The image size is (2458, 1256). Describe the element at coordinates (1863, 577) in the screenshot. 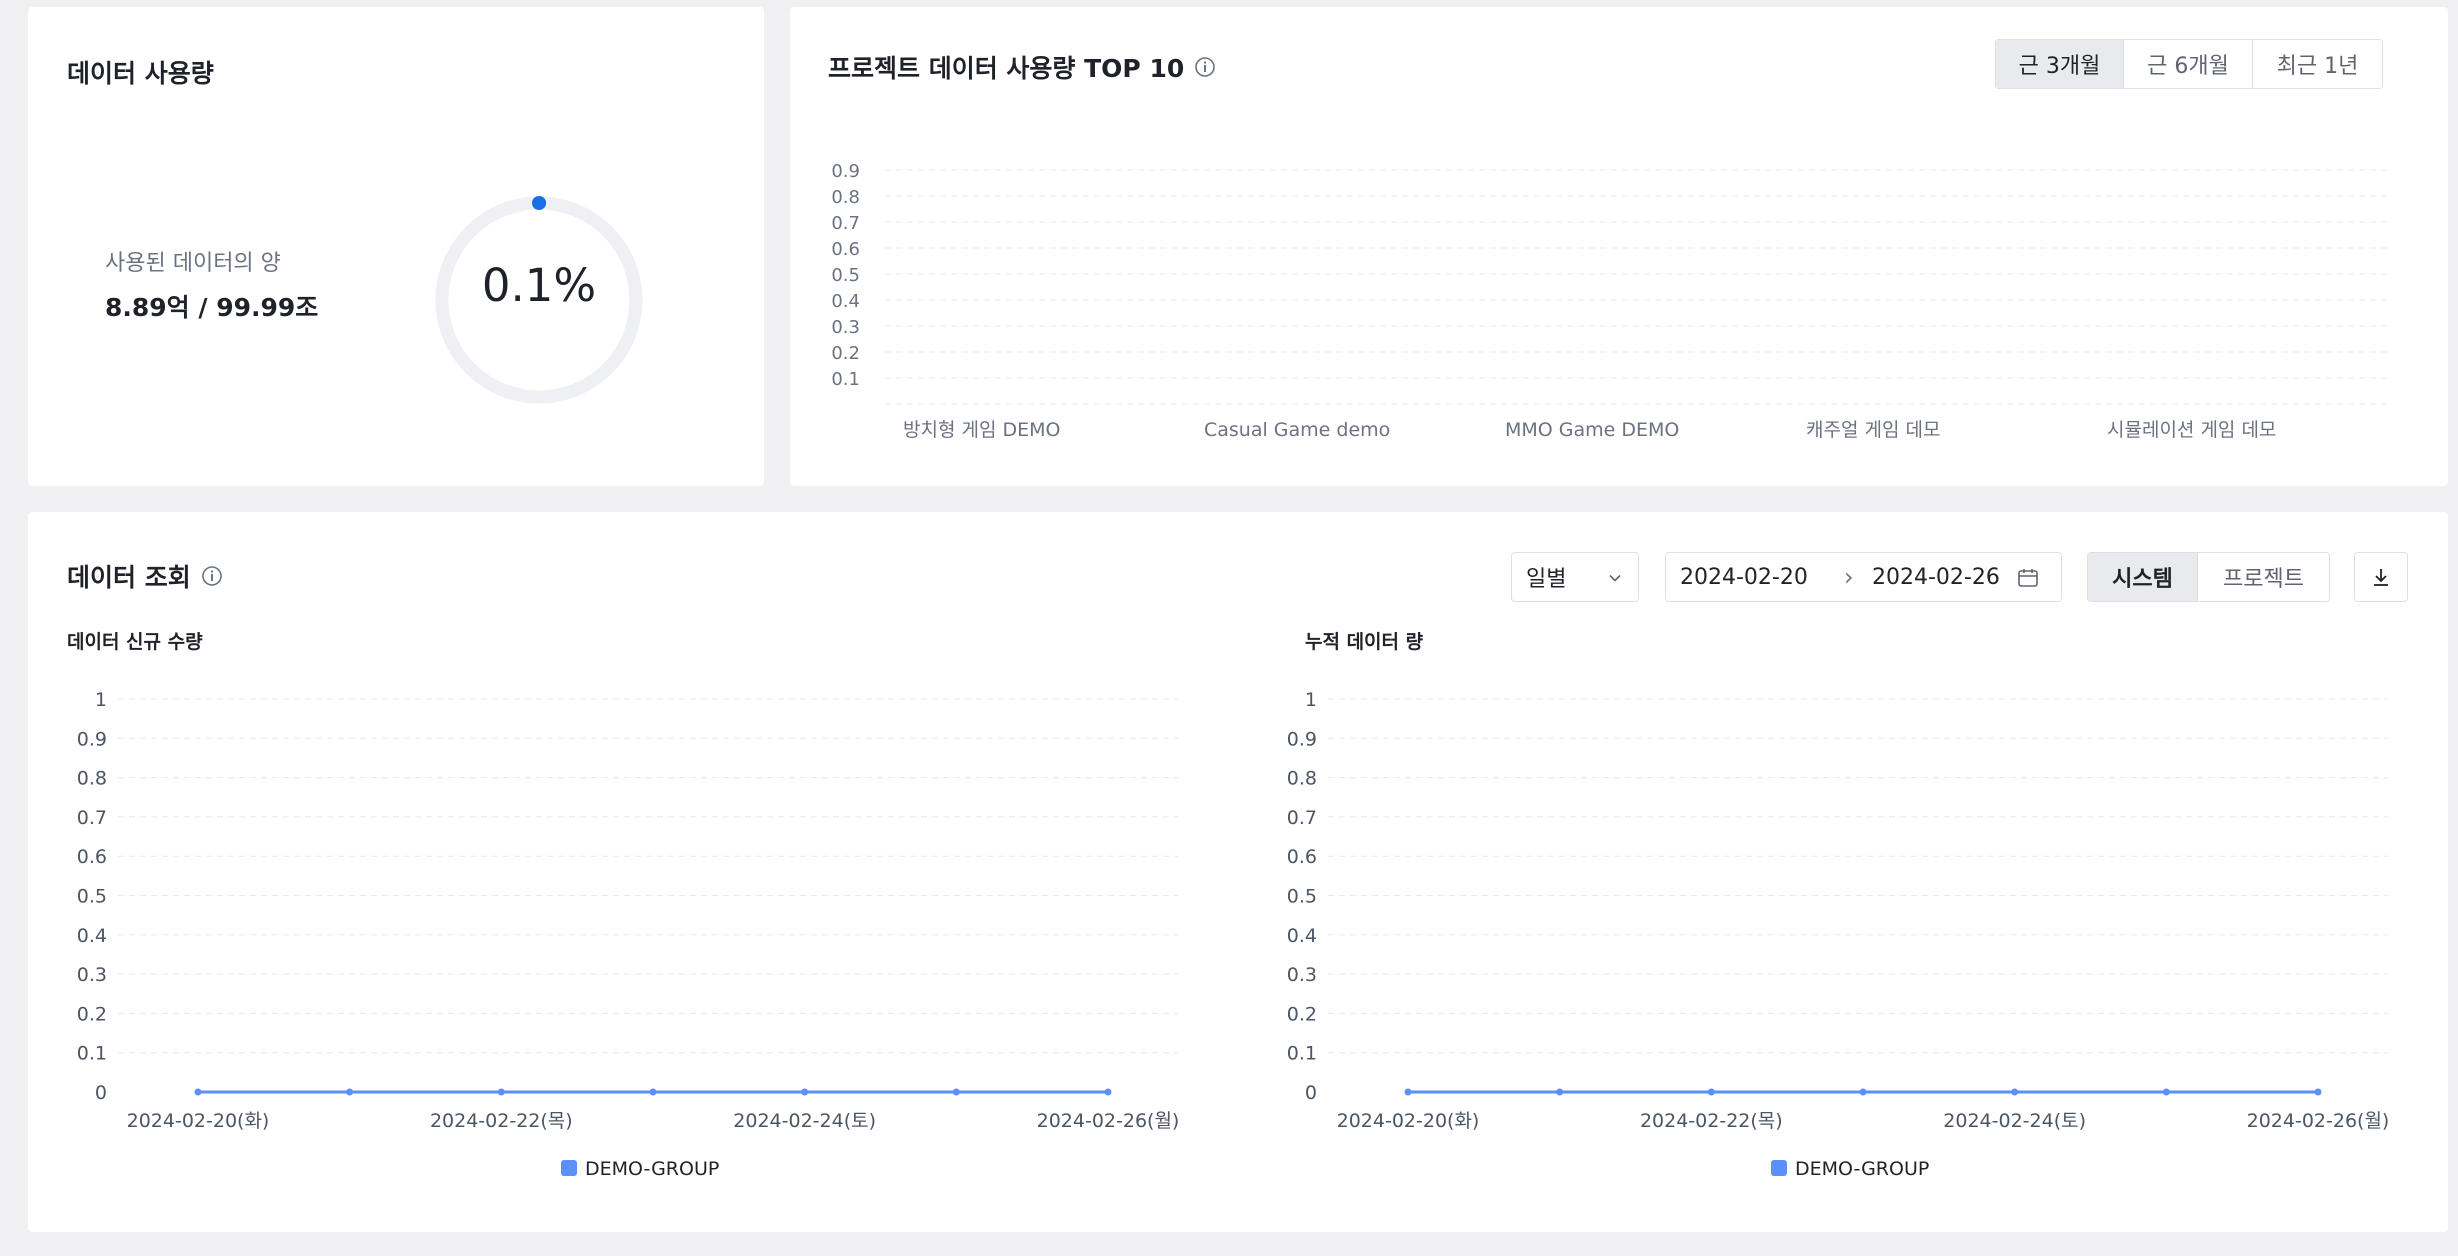

I see `date-range-picker: 2024-02-20 › 2024-02-26` at that location.